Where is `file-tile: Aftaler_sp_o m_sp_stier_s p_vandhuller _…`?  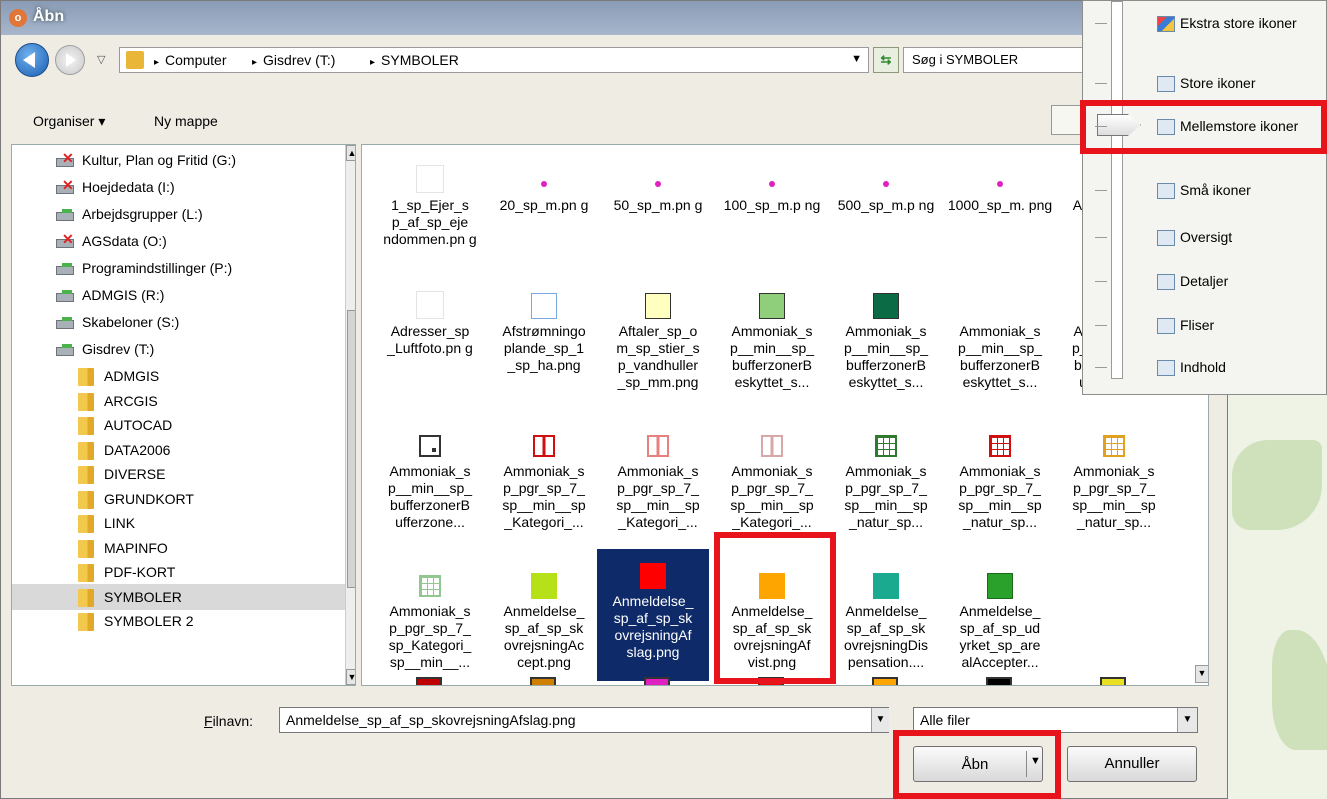
file-tile: Aftaler_sp_o m_sp_stier_s p_vandhuller _… is located at coordinates (658, 358).